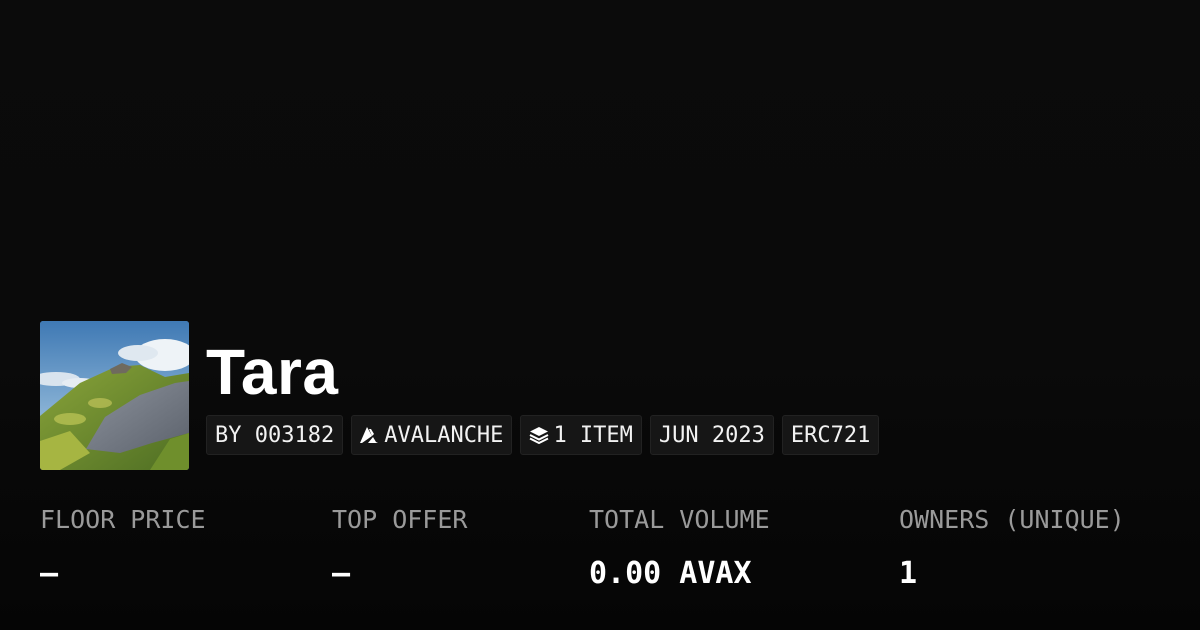 Image resolution: width=1200 pixels, height=630 pixels. What do you see at coordinates (670, 573) in the screenshot?
I see `total-volume-value: 0.00 AVAX` at bounding box center [670, 573].